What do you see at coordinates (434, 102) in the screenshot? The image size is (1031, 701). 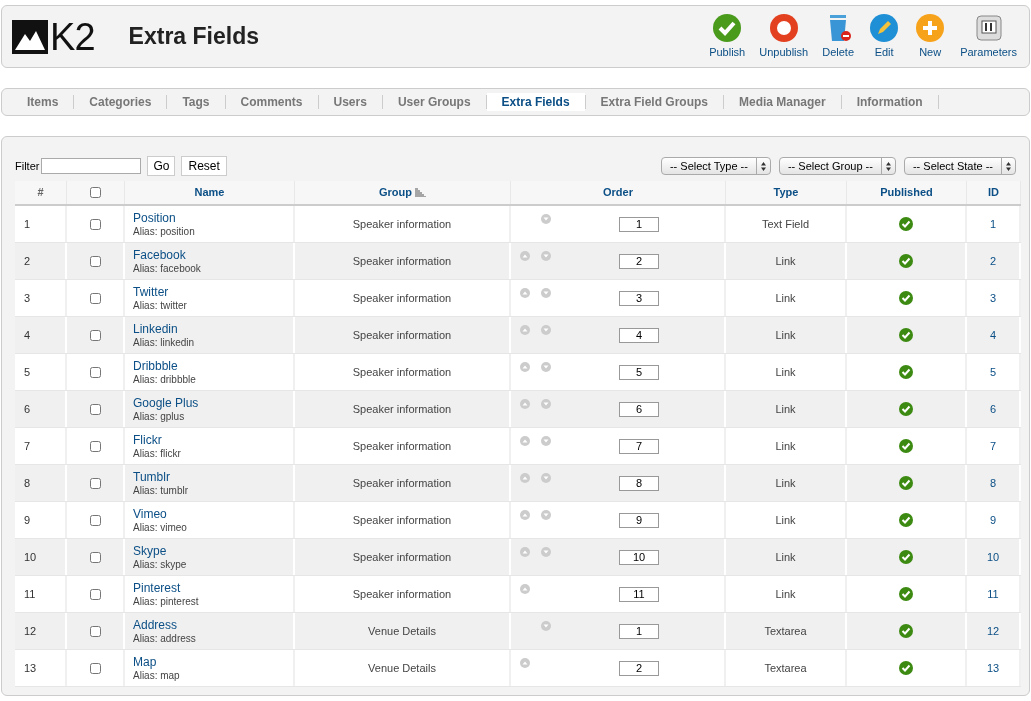 I see `nav-tab: User Groups` at bounding box center [434, 102].